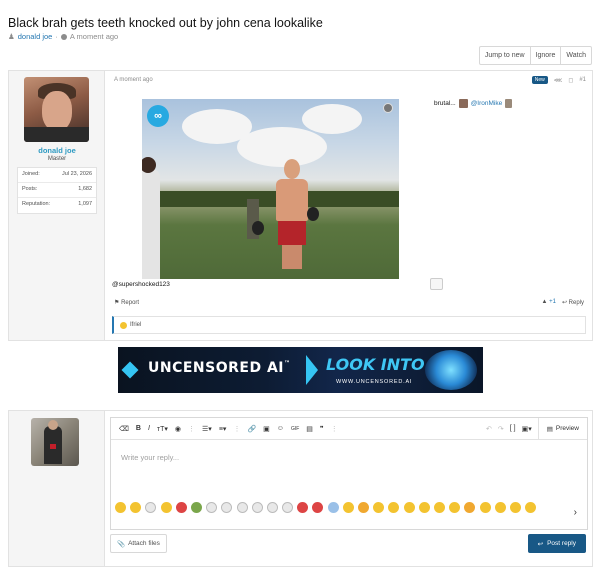 This screenshot has width=600, height=570. What do you see at coordinates (295, 429) in the screenshot?
I see `gif-icon: GIF` at bounding box center [295, 429].